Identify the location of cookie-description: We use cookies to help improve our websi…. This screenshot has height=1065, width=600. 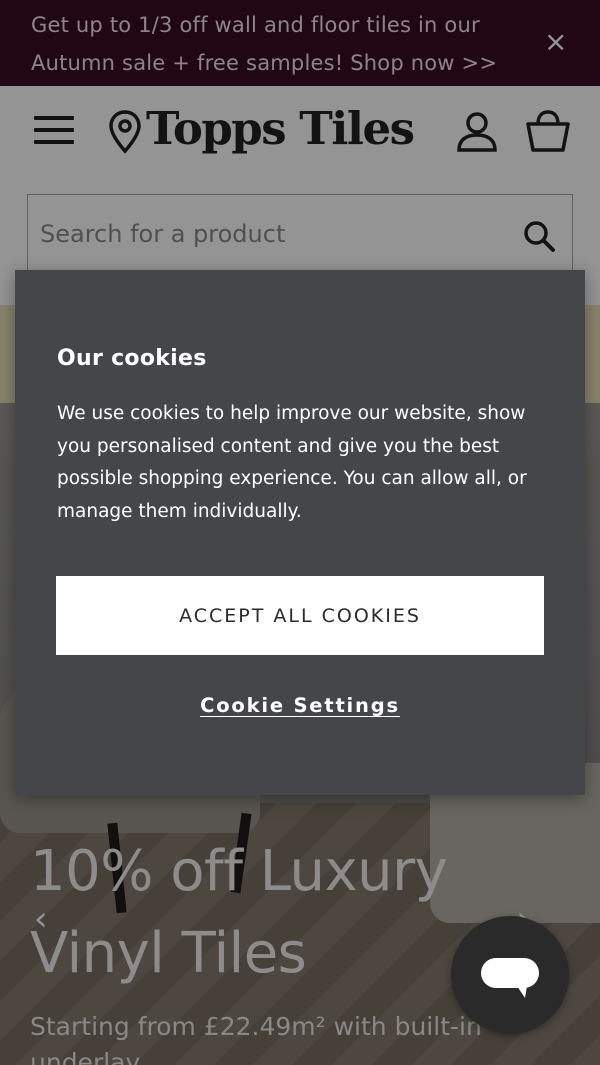
(292, 462).